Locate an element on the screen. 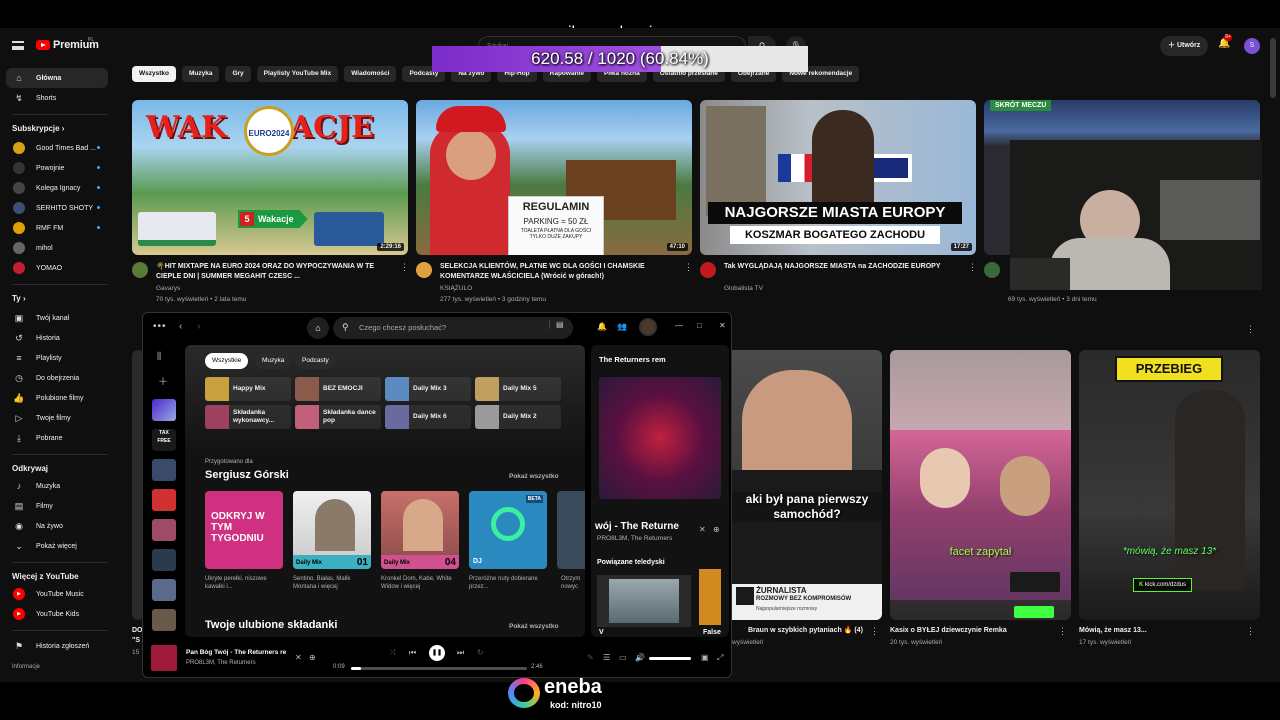 This screenshot has width=1280, height=720. liked-songs-icon is located at coordinates (164, 410).